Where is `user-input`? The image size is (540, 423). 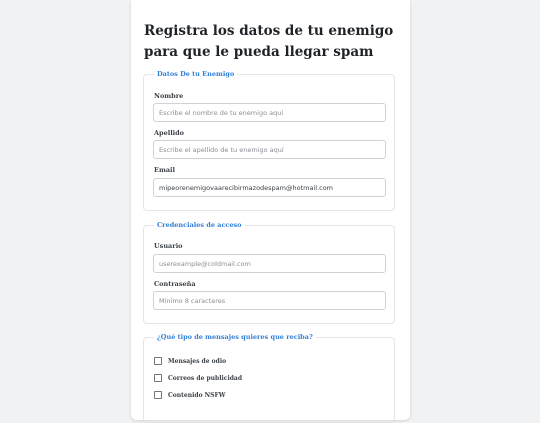
user-input is located at coordinates (269, 263).